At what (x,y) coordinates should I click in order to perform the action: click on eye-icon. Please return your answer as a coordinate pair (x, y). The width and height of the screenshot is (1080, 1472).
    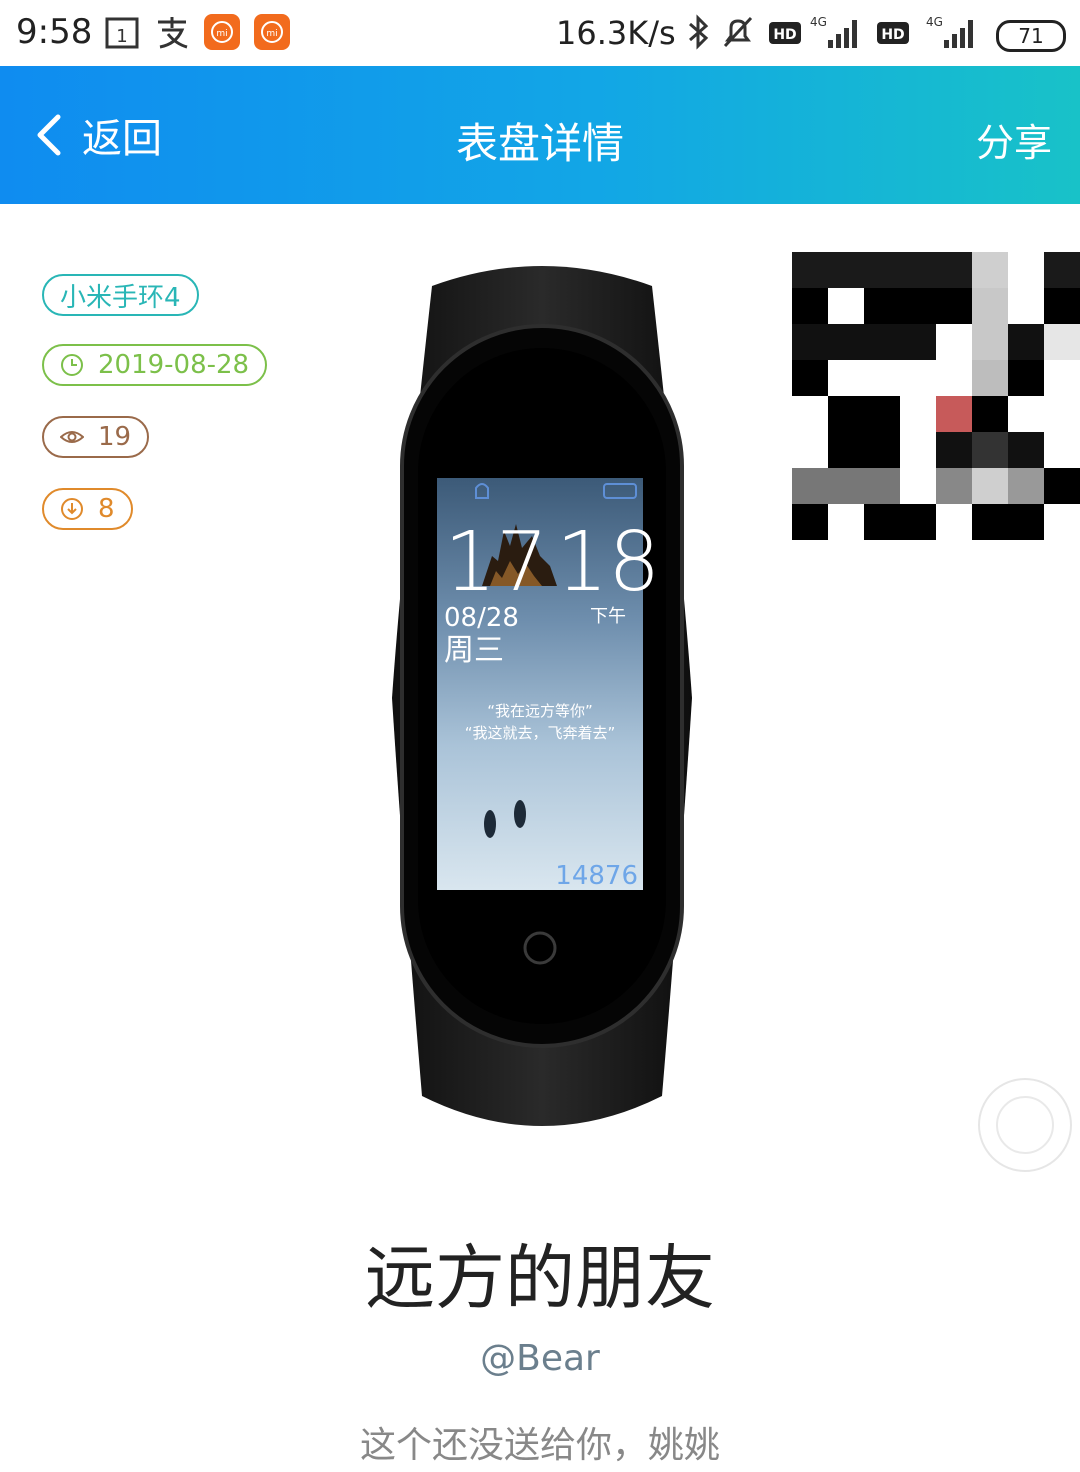
    Looking at the image, I should click on (72, 437).